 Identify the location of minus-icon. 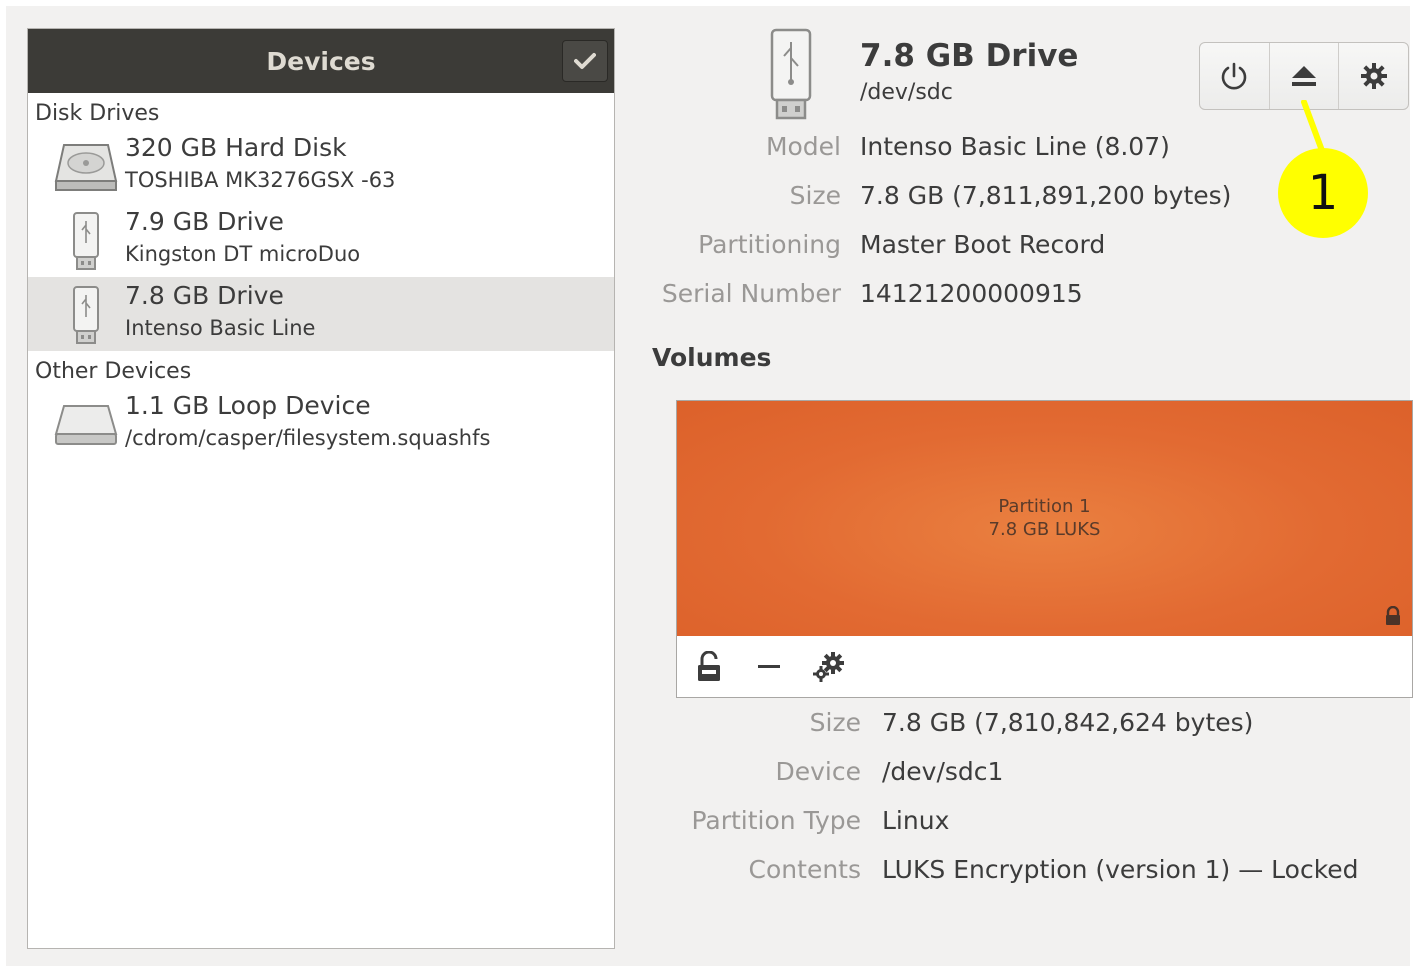
(769, 666).